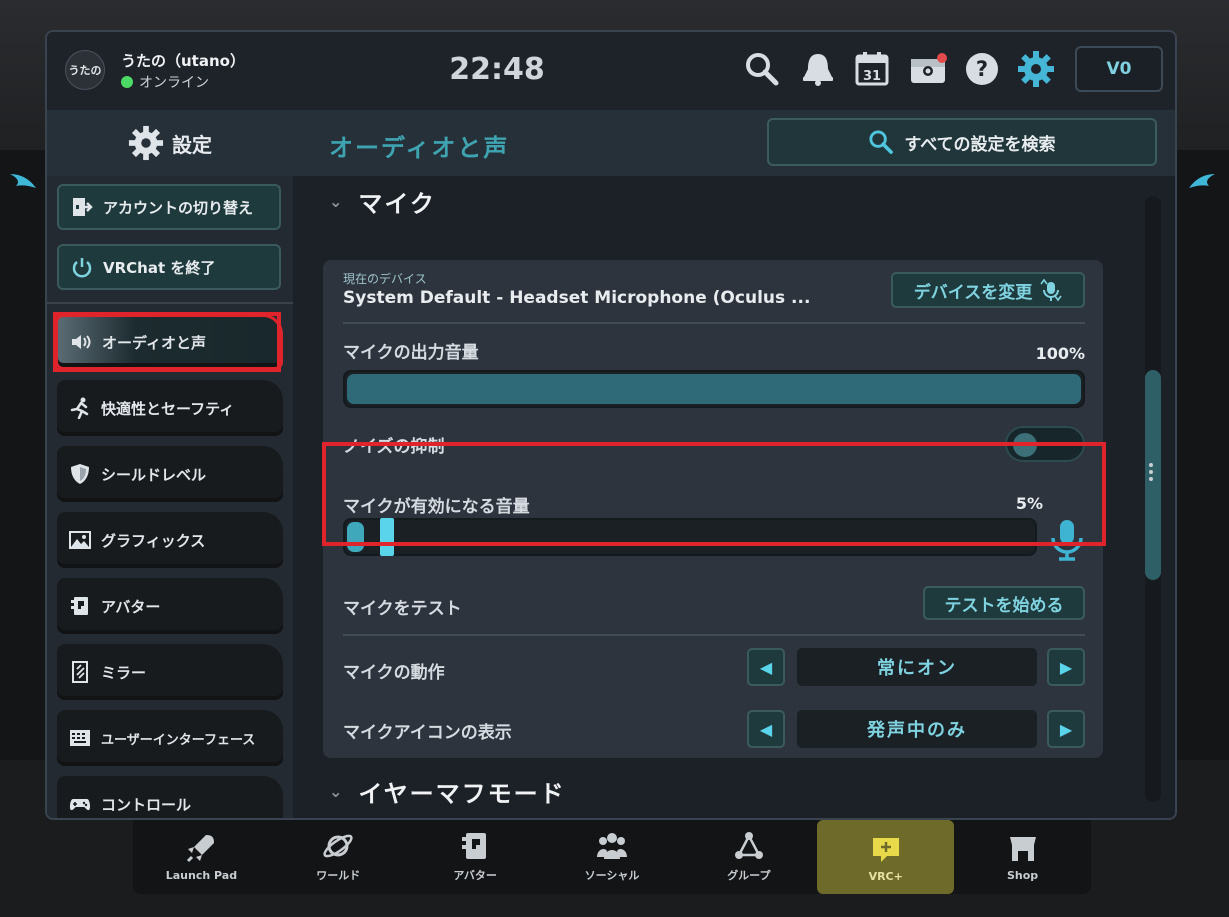  I want to click on dock-social: ソーシャル, so click(612, 856).